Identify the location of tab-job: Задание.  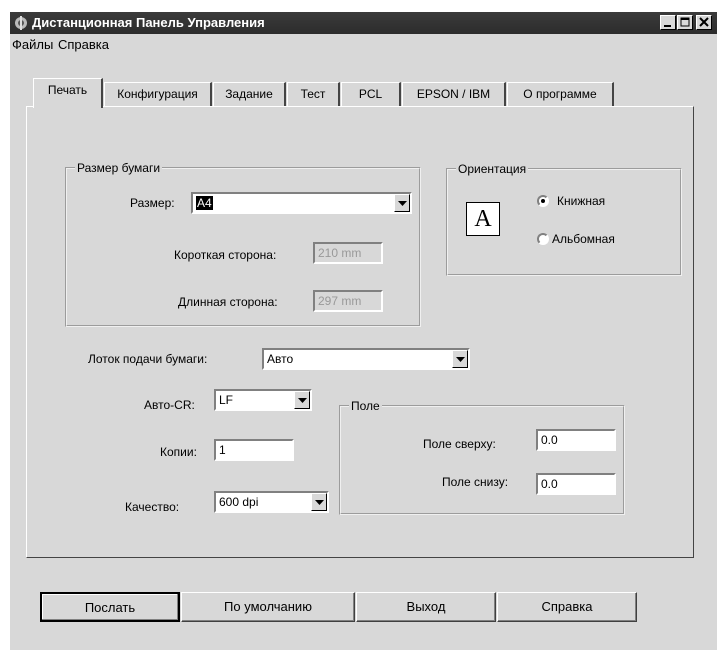
(249, 94).